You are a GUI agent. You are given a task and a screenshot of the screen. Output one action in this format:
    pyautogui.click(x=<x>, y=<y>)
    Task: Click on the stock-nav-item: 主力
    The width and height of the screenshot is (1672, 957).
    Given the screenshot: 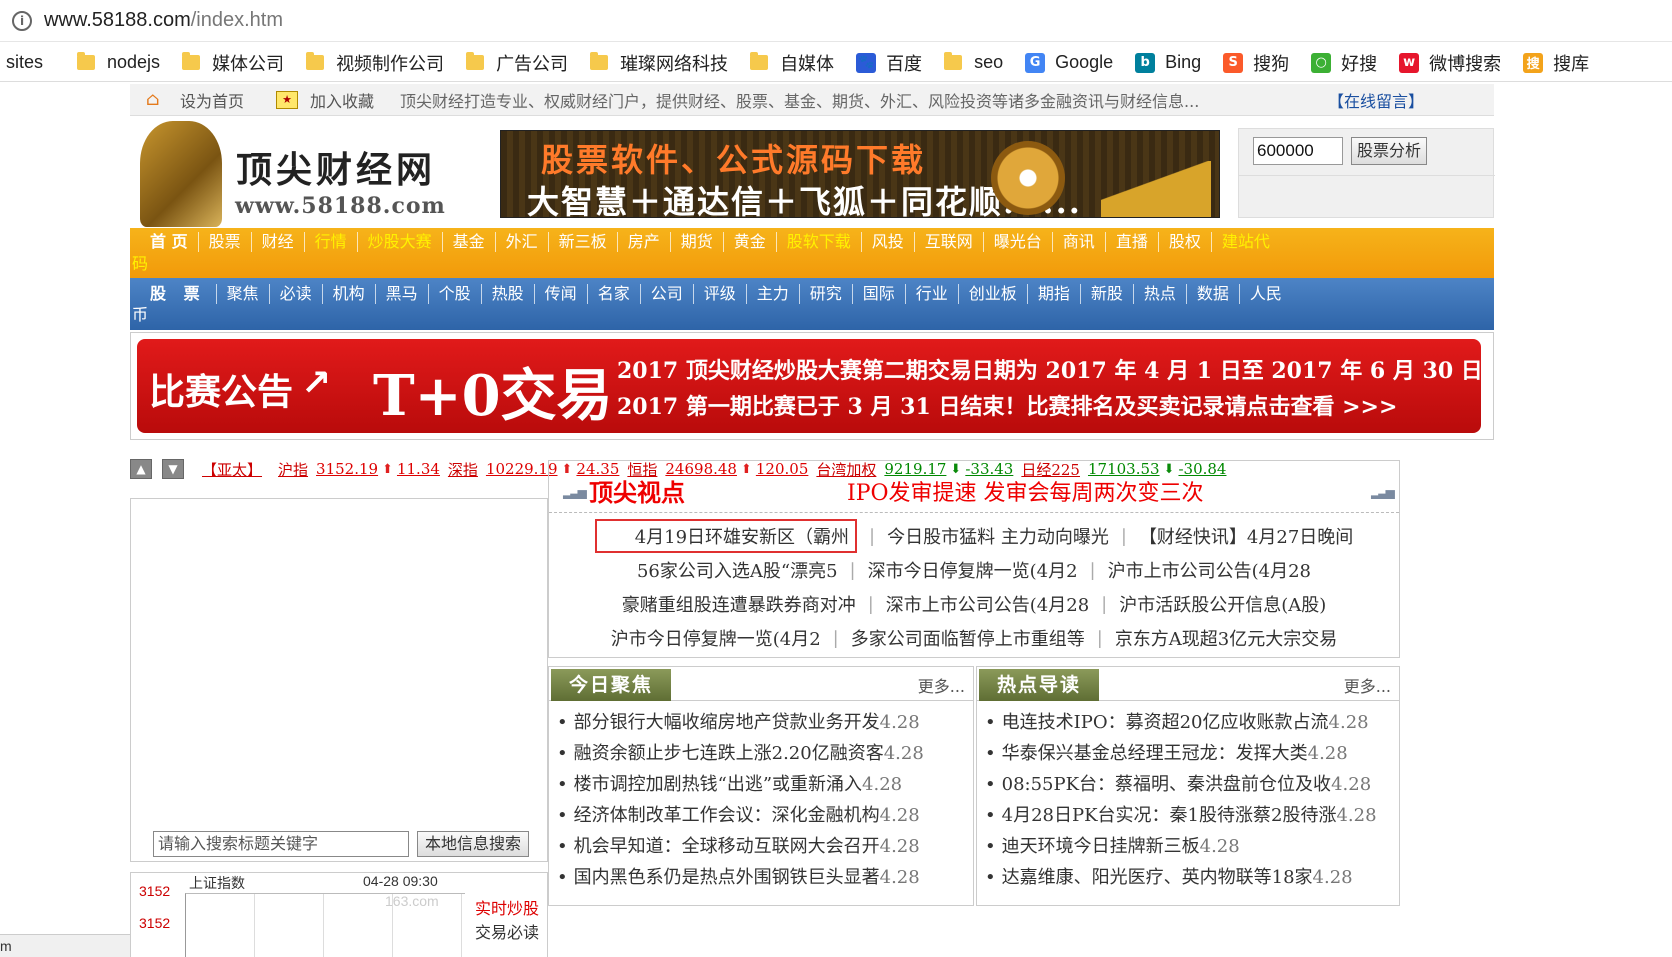 What is the action you would take?
    pyautogui.click(x=773, y=294)
    